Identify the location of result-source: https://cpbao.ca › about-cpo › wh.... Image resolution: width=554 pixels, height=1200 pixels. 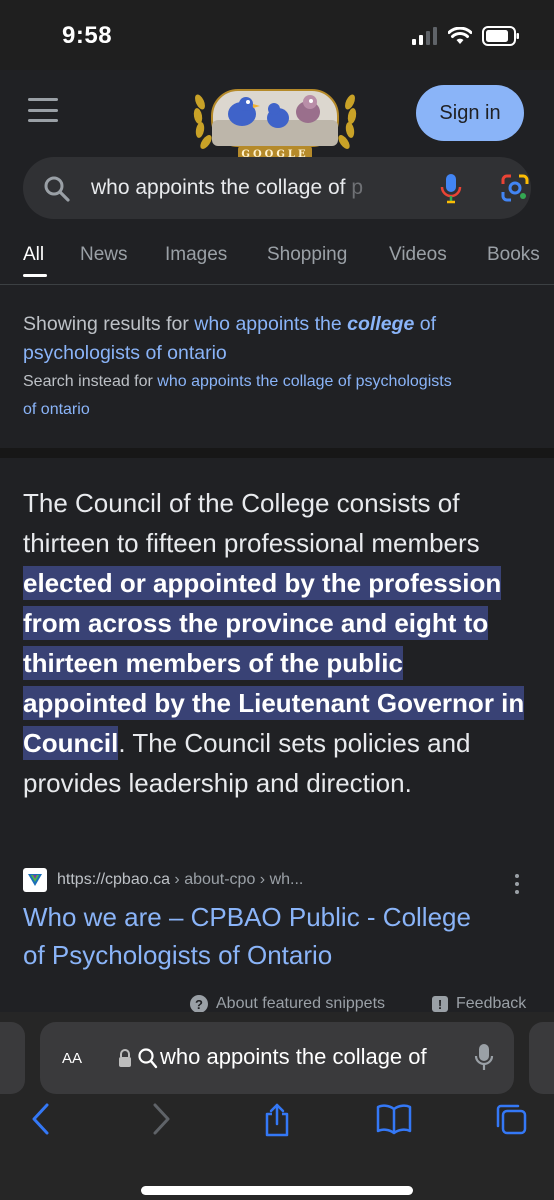
(163, 880).